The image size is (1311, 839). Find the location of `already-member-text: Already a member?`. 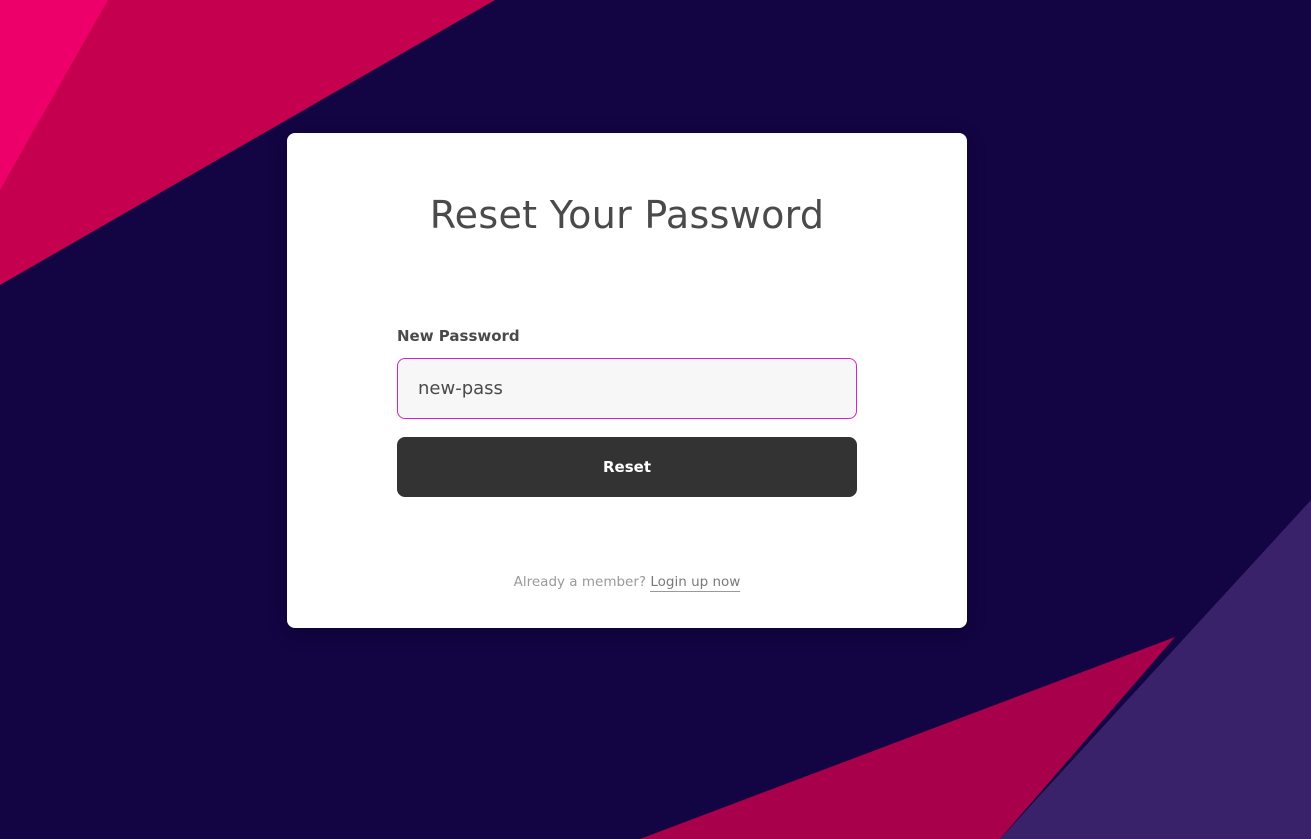

already-member-text: Already a member? is located at coordinates (580, 582).